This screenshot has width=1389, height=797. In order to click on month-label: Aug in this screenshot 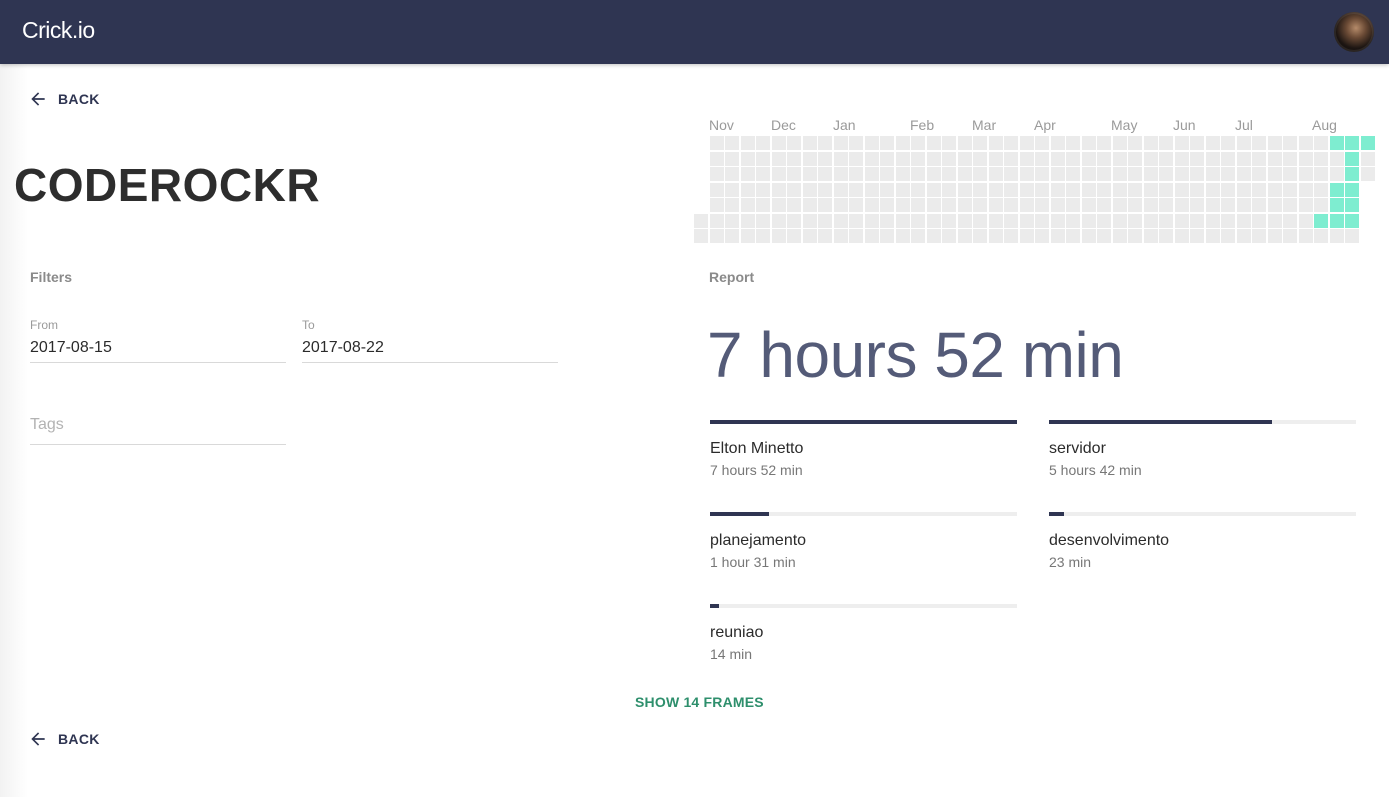, I will do `click(1324, 125)`.